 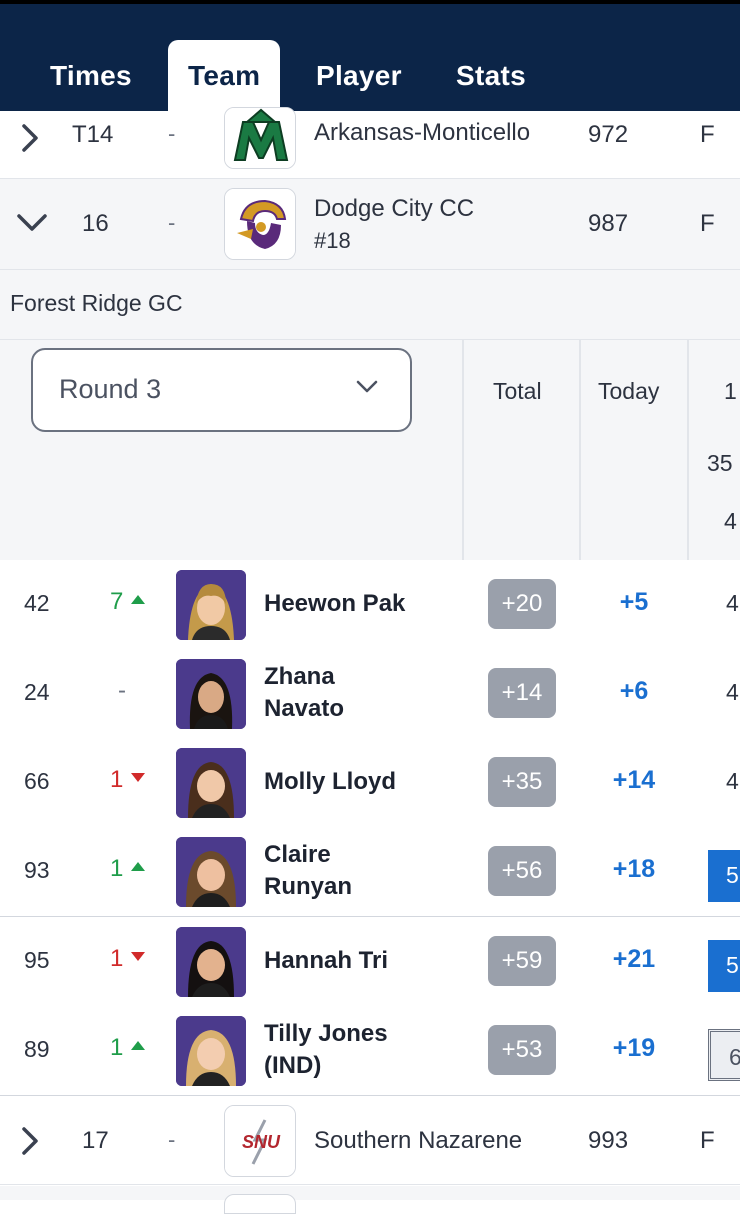 What do you see at coordinates (522, 782) in the screenshot?
I see `player-total: +35` at bounding box center [522, 782].